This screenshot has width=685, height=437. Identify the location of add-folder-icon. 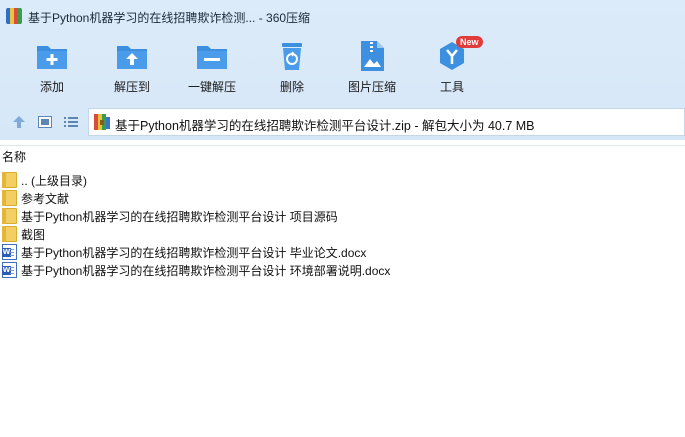
(52, 56).